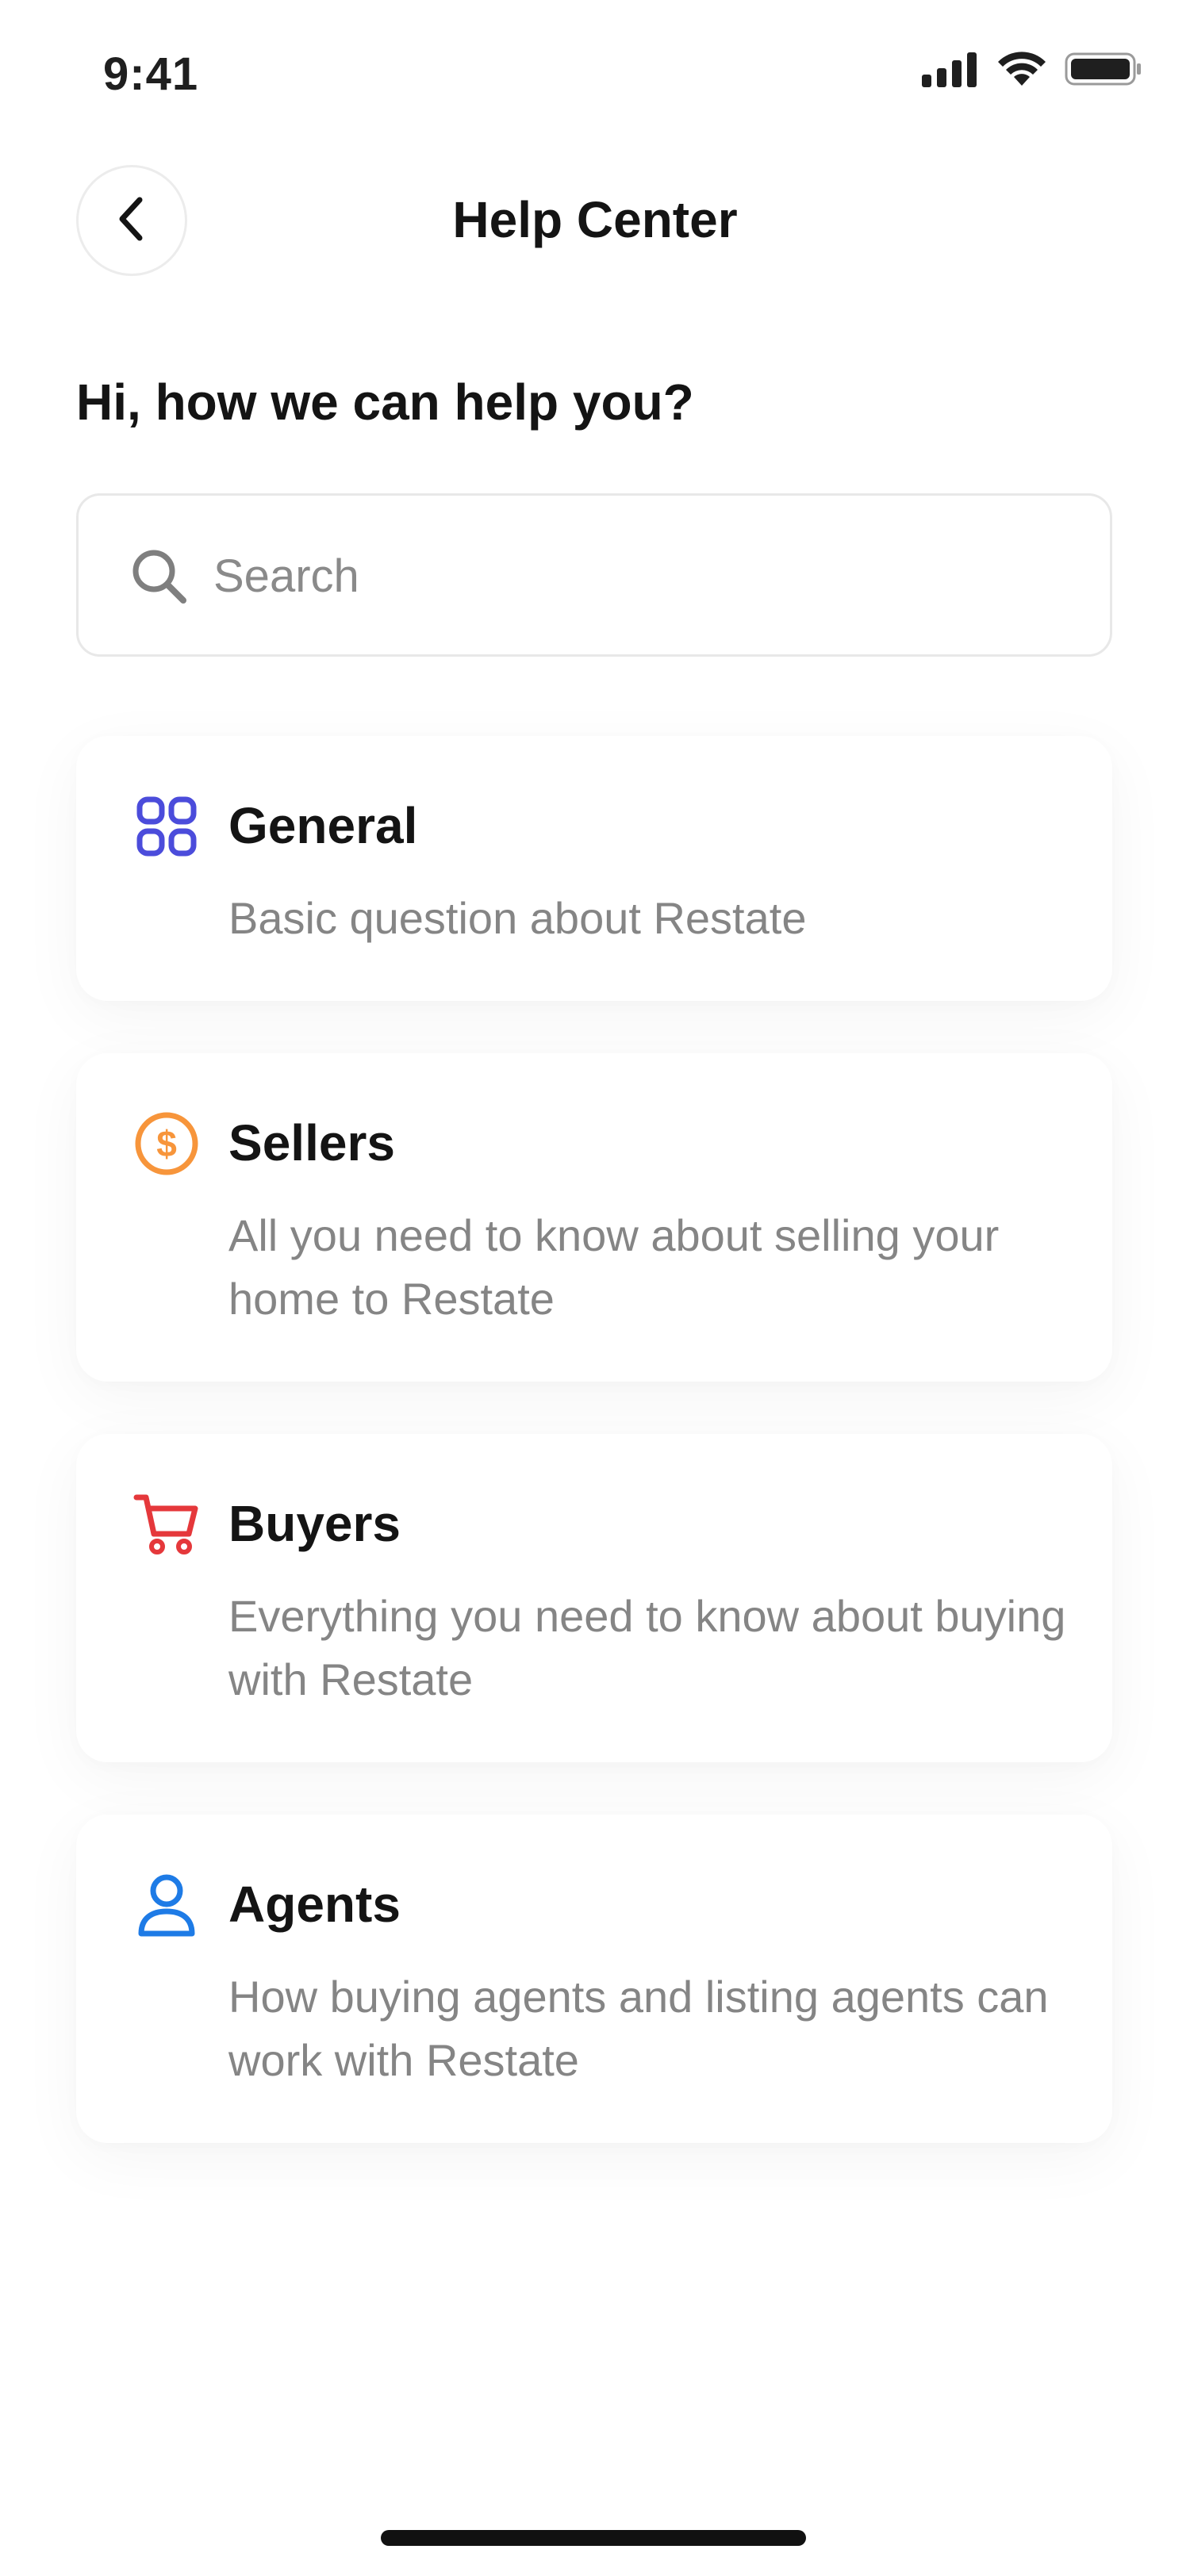  I want to click on cart-icon, so click(166, 1524).